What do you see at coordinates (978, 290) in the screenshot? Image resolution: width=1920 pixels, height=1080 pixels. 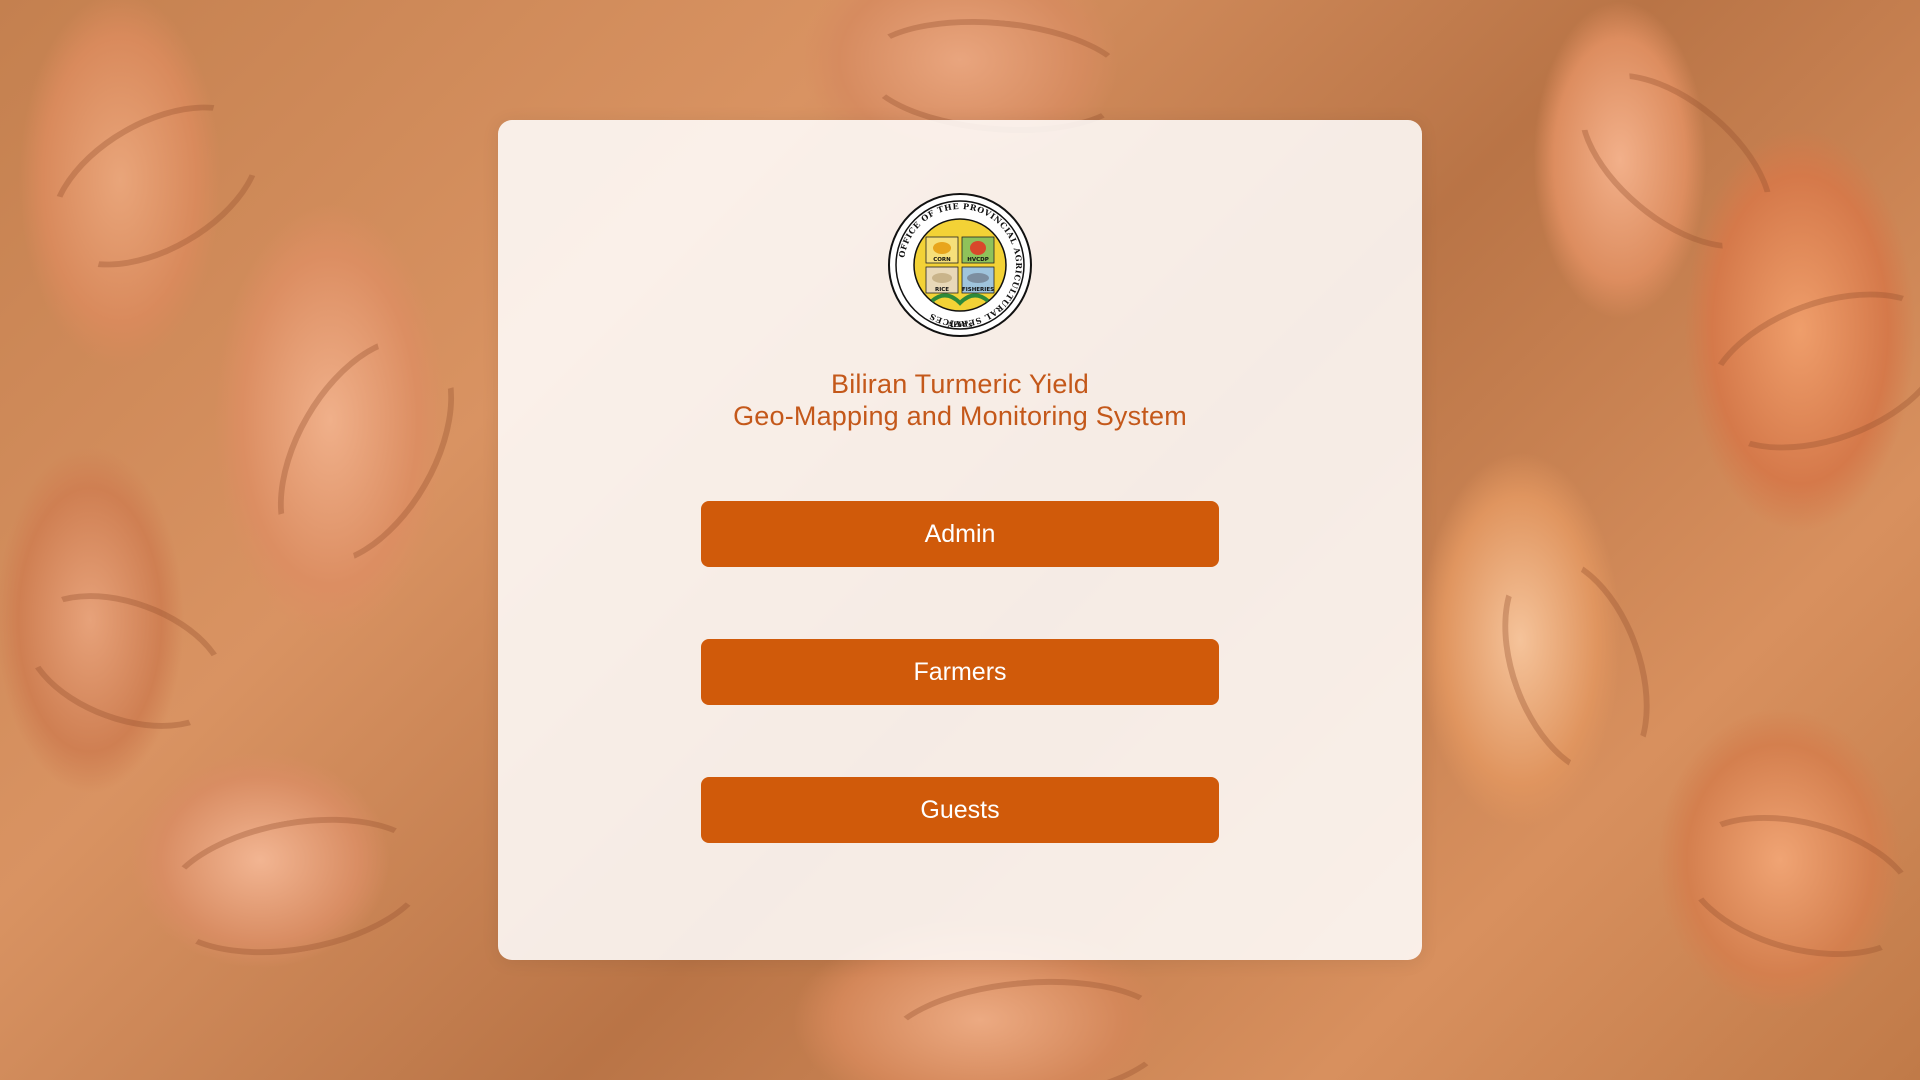 I see `svg-text: FISHERIES` at bounding box center [978, 290].